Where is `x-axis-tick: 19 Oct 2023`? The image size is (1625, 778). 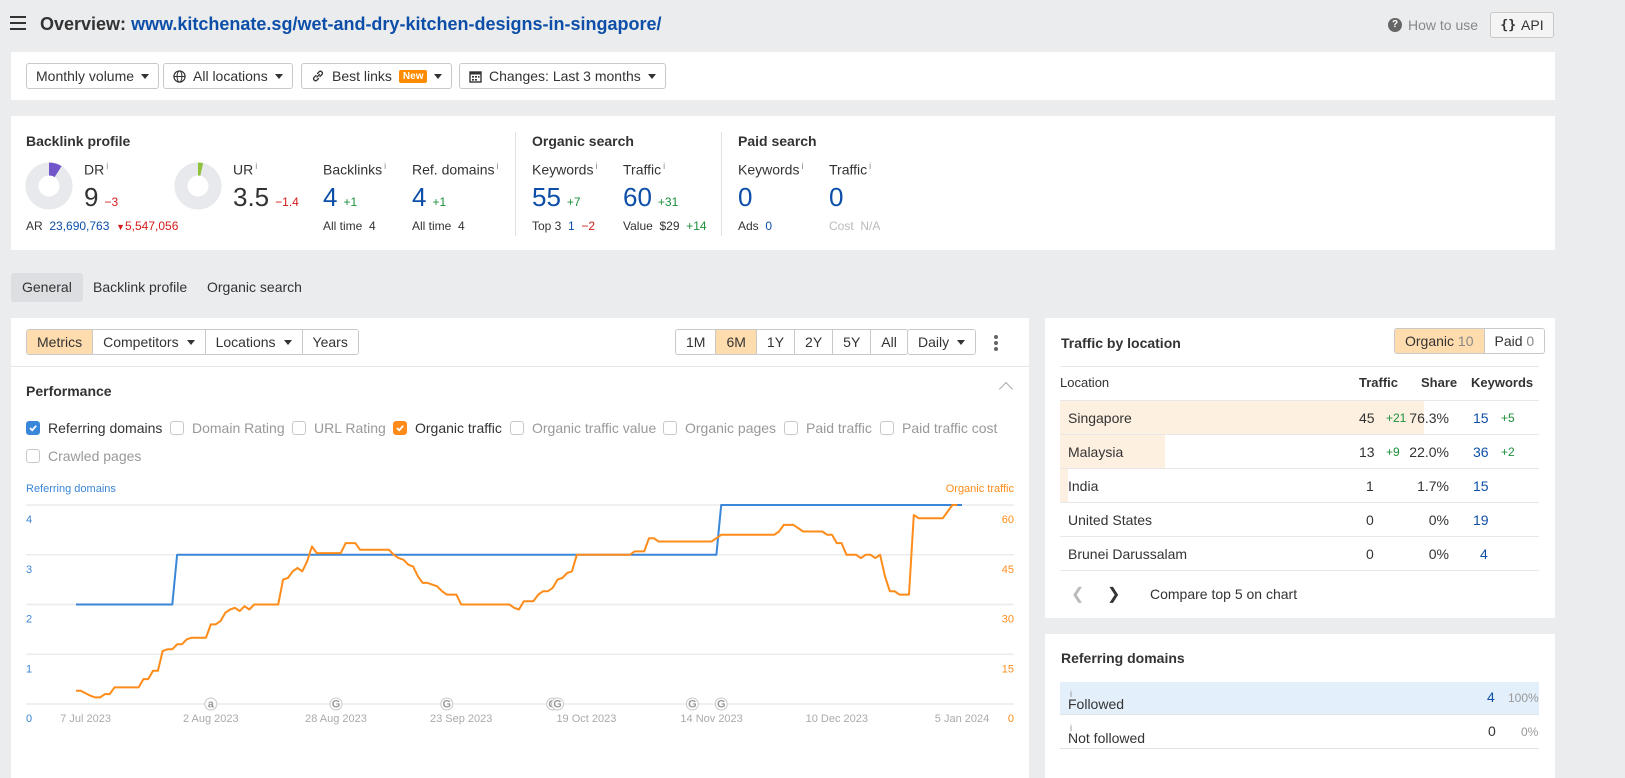
x-axis-tick: 19 Oct 2023 is located at coordinates (586, 719).